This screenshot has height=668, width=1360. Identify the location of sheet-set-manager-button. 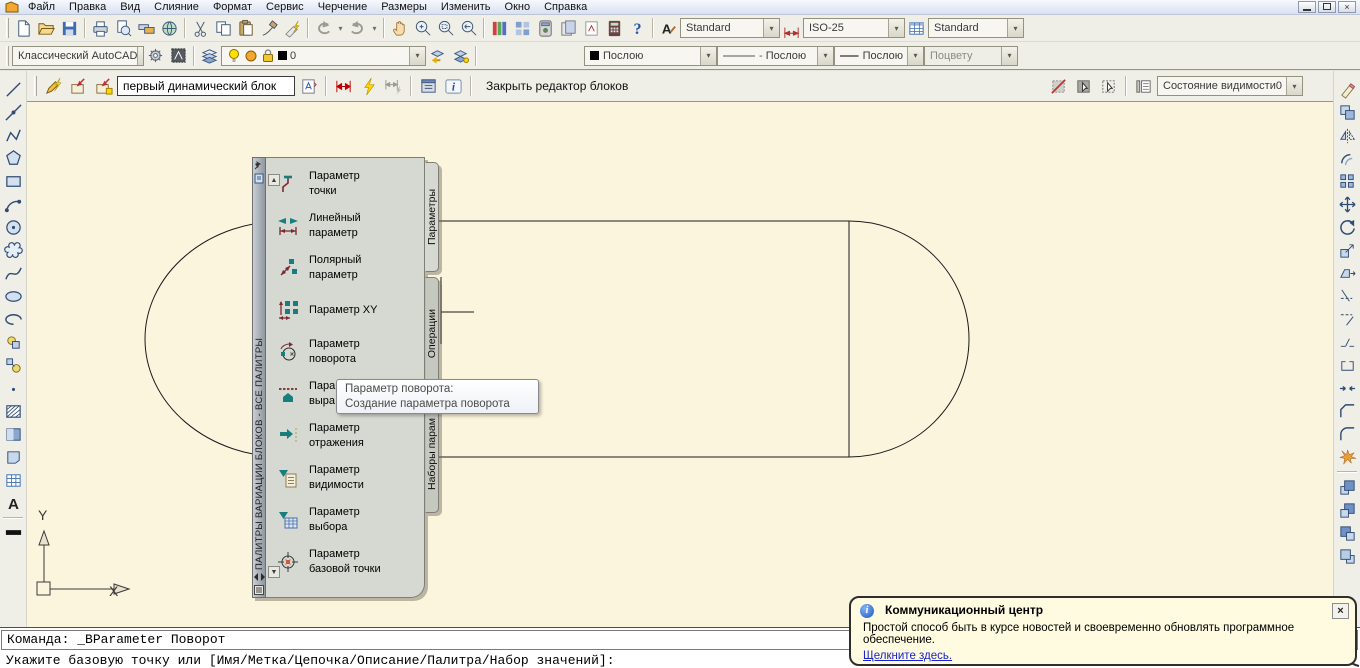
(568, 28).